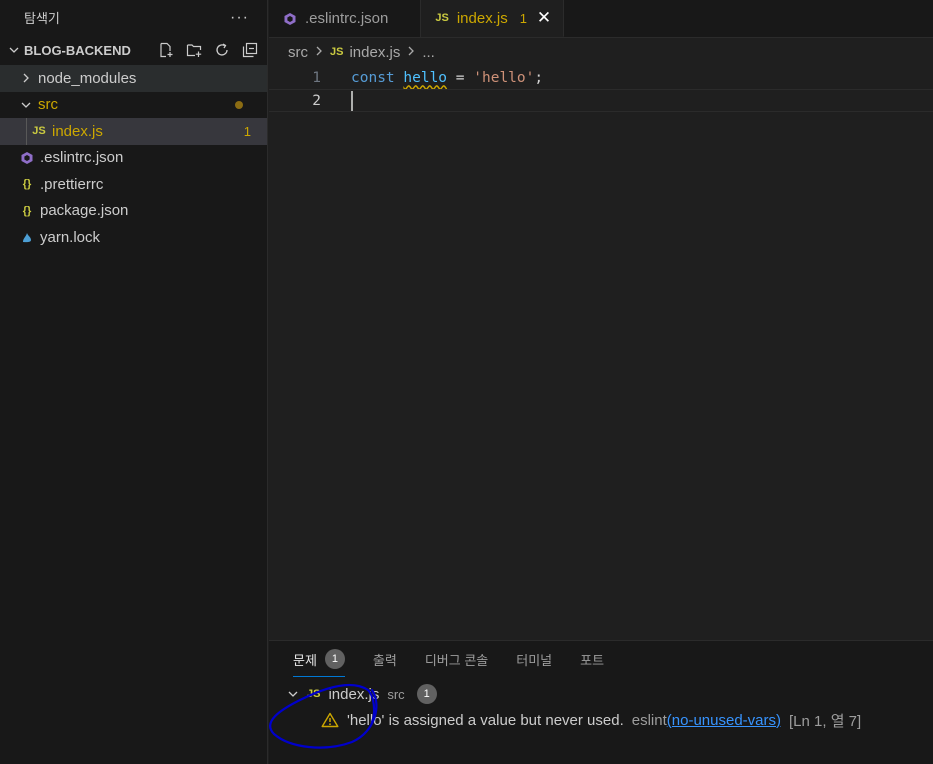 The width and height of the screenshot is (933, 764). I want to click on warning-icon, so click(330, 720).